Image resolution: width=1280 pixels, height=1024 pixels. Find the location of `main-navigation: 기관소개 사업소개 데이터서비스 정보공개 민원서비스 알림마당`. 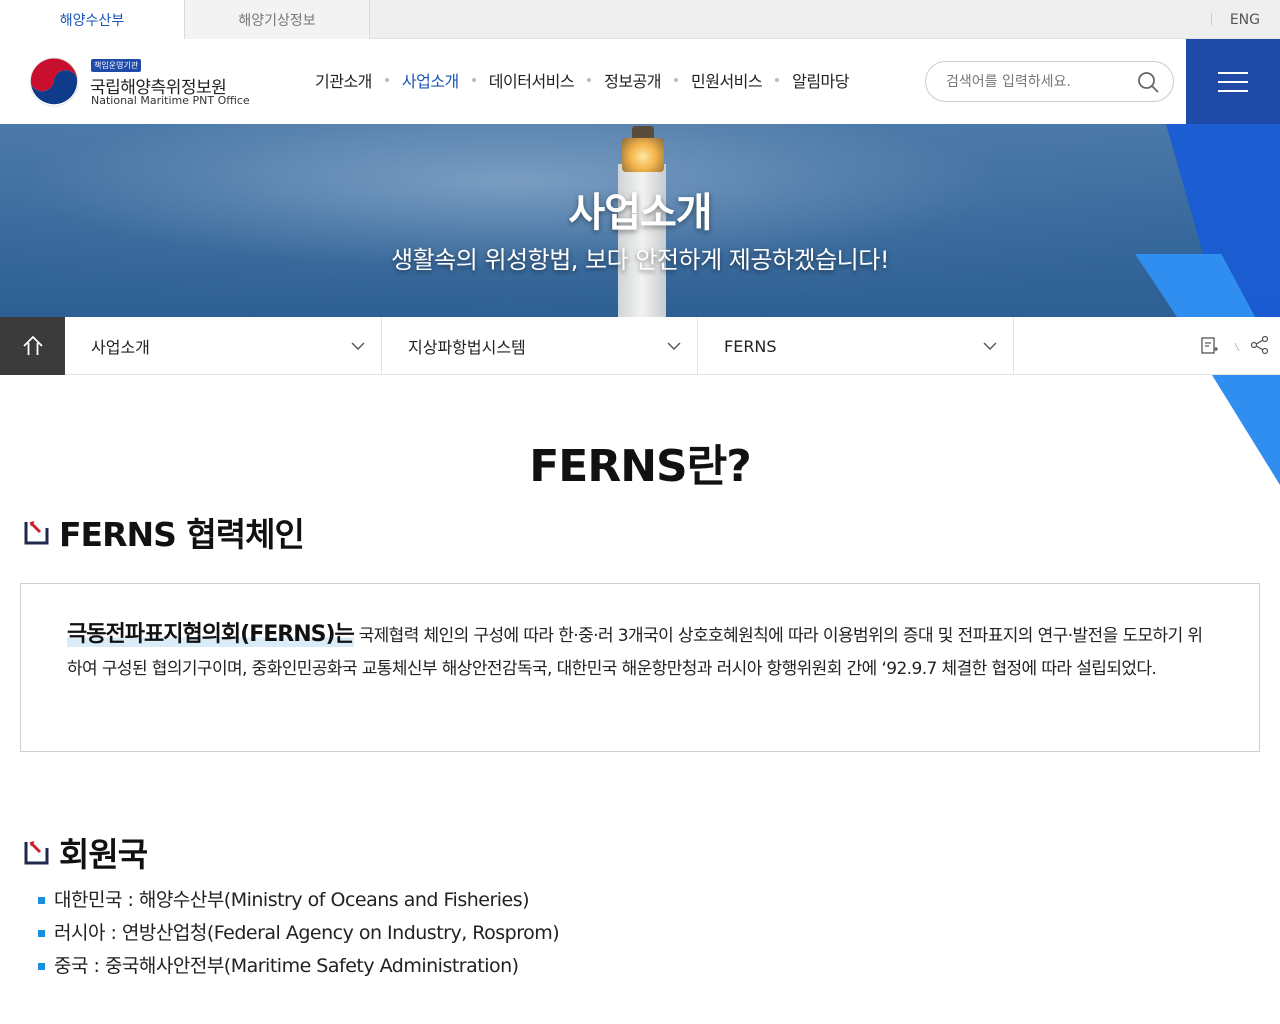

main-navigation: 기관소개 사업소개 데이터서비스 정보공개 민원서비스 알림마당 is located at coordinates (582, 80).